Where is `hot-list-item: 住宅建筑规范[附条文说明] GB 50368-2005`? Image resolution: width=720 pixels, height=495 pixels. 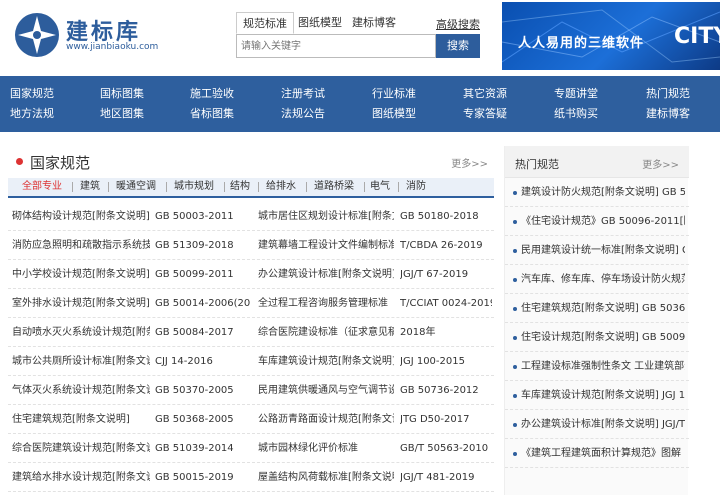 hot-list-item: 住宅建筑规范[附条文说明] GB 50368-2005 is located at coordinates (597, 308).